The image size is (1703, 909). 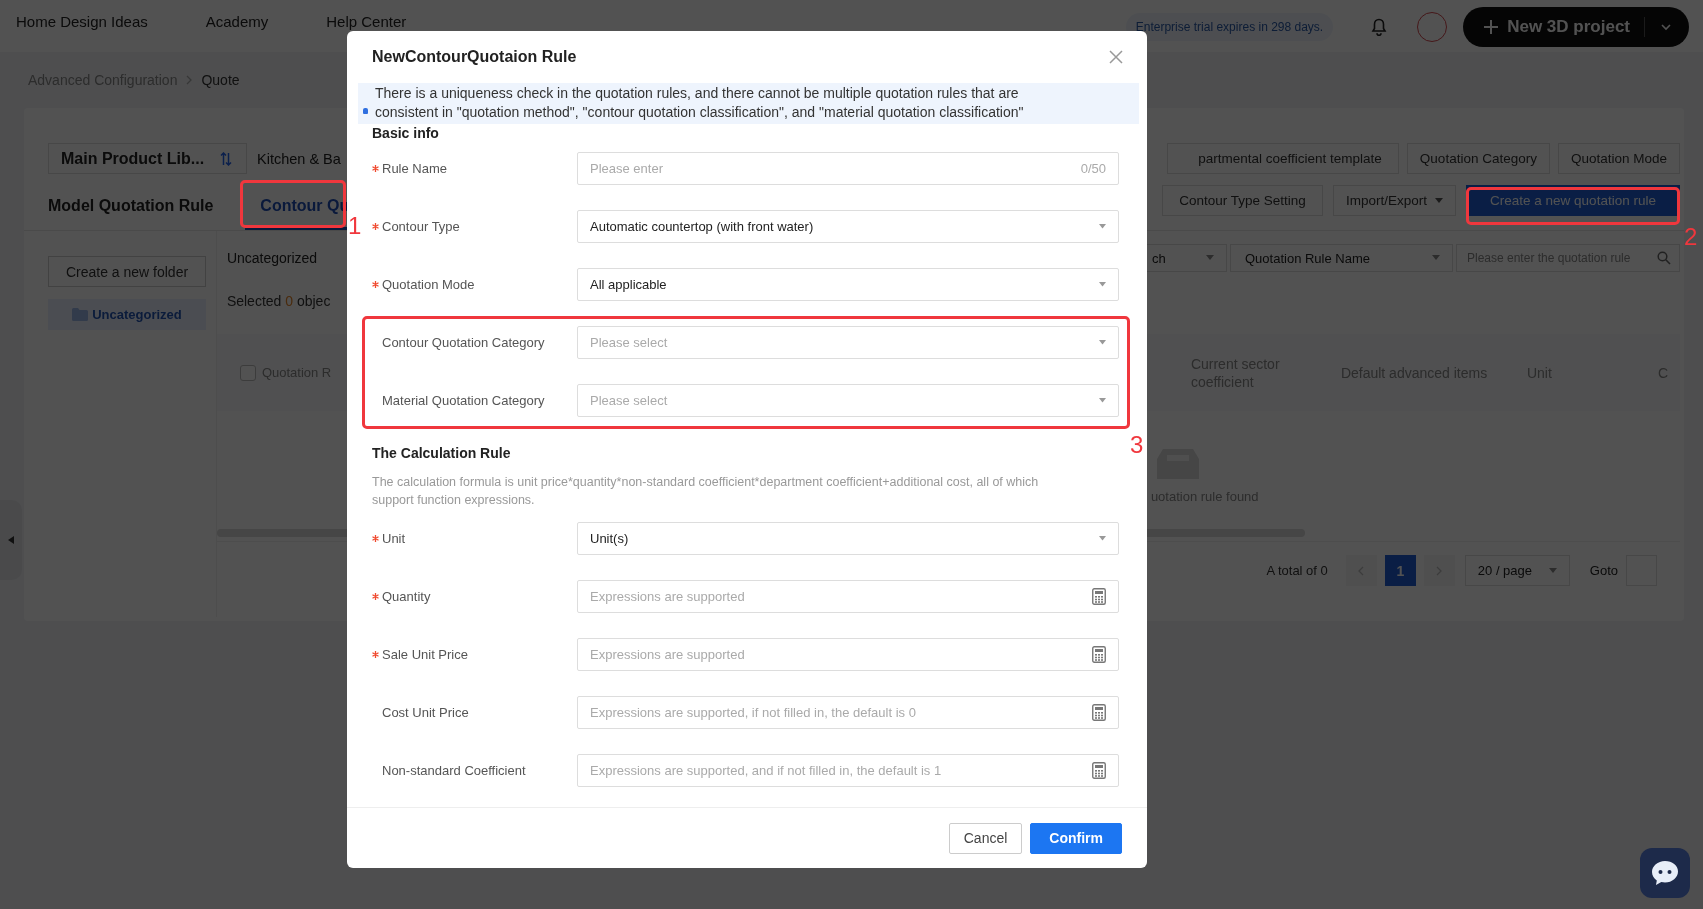 I want to click on field-label: Quotation Mode, so click(x=428, y=284).